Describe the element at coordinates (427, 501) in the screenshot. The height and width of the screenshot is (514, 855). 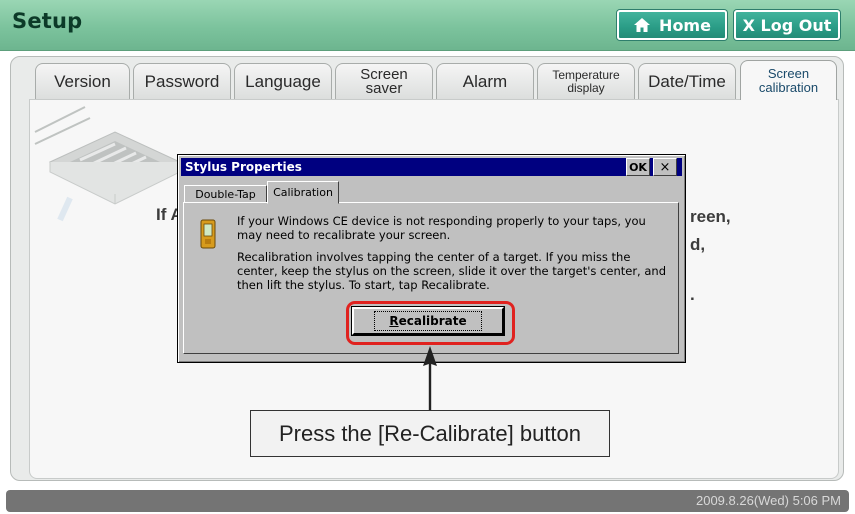
I see `status-bar: 2009.8.26(Wed) 5:06 PM` at that location.